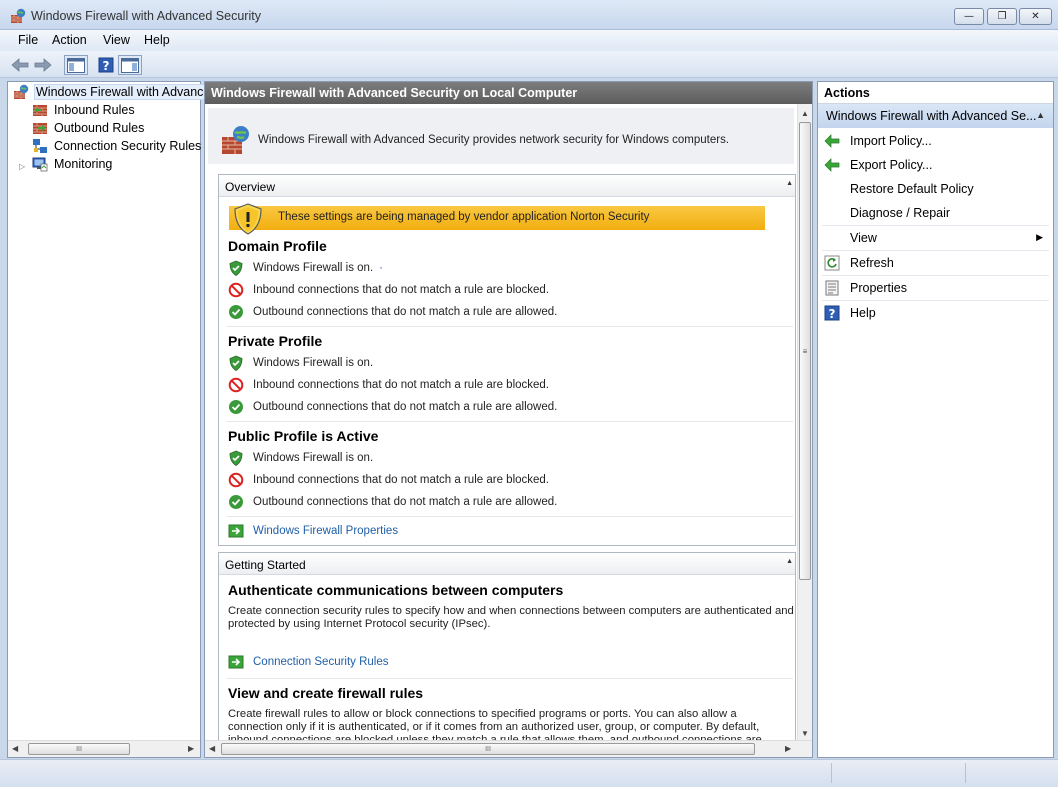 The image size is (1058, 787). What do you see at coordinates (935, 93) in the screenshot?
I see `actions-title: Actions` at bounding box center [935, 93].